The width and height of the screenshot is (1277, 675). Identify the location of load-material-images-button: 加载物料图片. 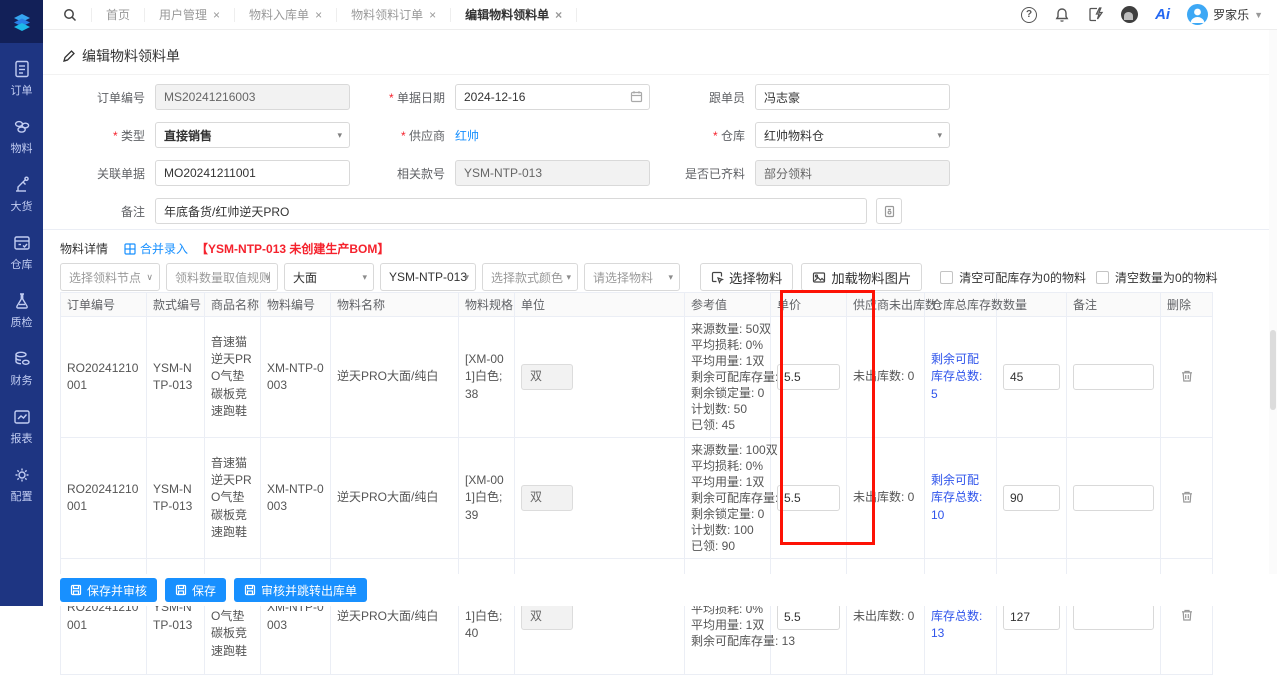
(862, 277).